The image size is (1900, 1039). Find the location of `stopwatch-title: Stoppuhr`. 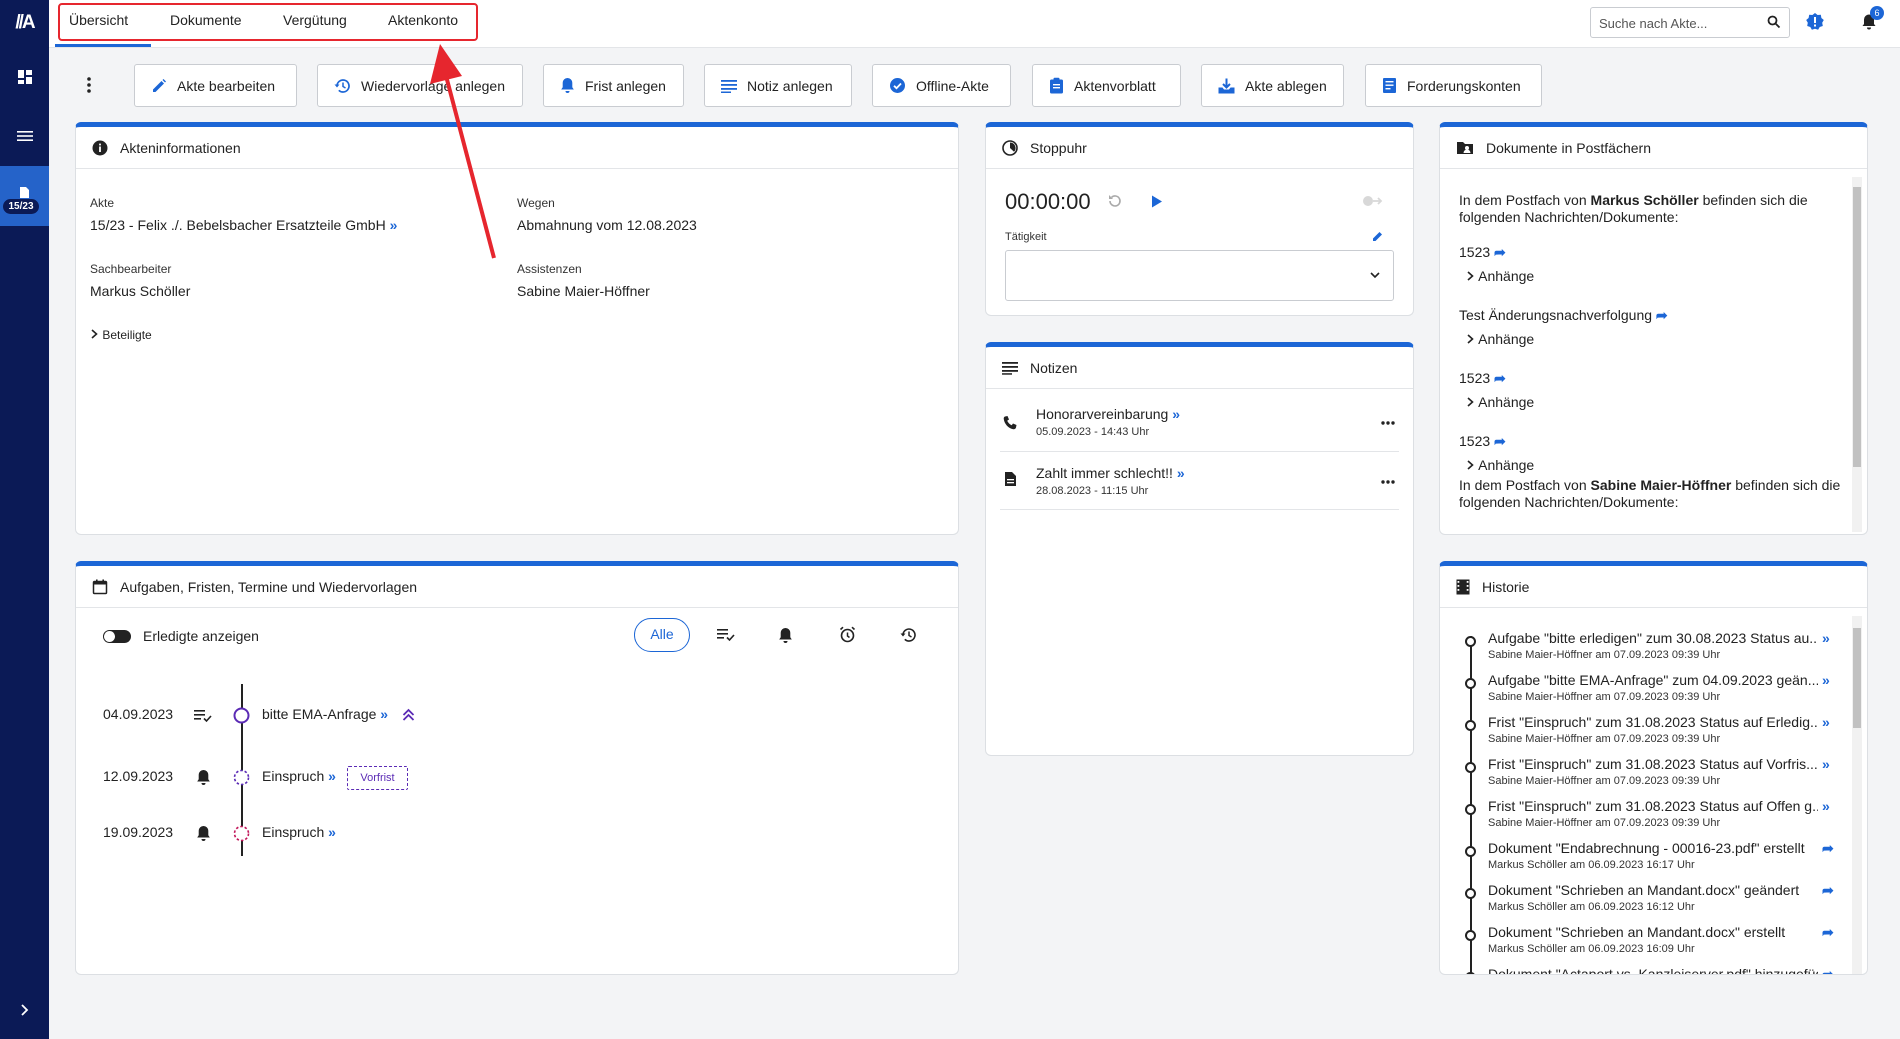

stopwatch-title: Stoppuhr is located at coordinates (1058, 147).